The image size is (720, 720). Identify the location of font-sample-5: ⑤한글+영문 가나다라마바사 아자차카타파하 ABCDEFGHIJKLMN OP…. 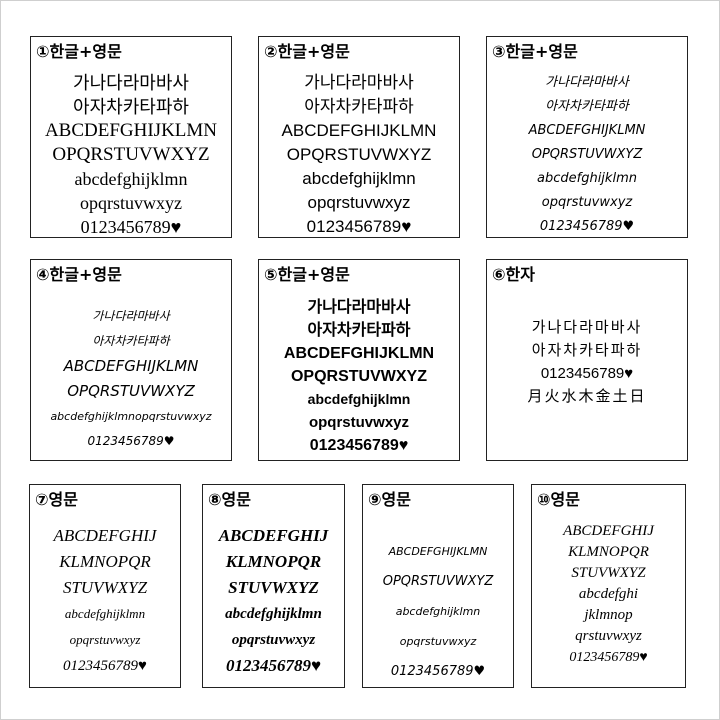
(359, 360).